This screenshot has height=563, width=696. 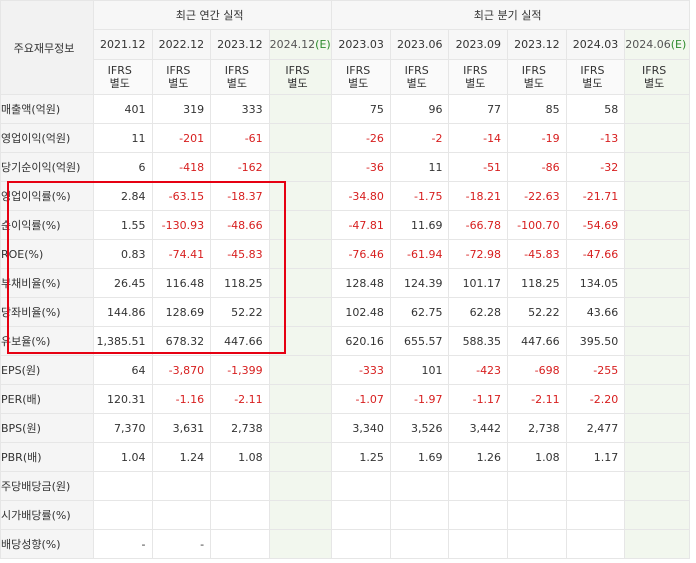 What do you see at coordinates (47, 515) in the screenshot?
I see `row-label: 시가배당률(%)` at bounding box center [47, 515].